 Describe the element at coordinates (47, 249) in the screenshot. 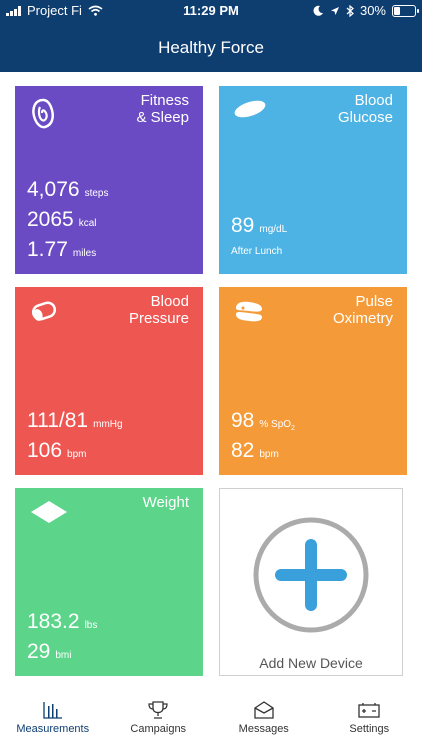

I see `miles-value: 1.77` at that location.